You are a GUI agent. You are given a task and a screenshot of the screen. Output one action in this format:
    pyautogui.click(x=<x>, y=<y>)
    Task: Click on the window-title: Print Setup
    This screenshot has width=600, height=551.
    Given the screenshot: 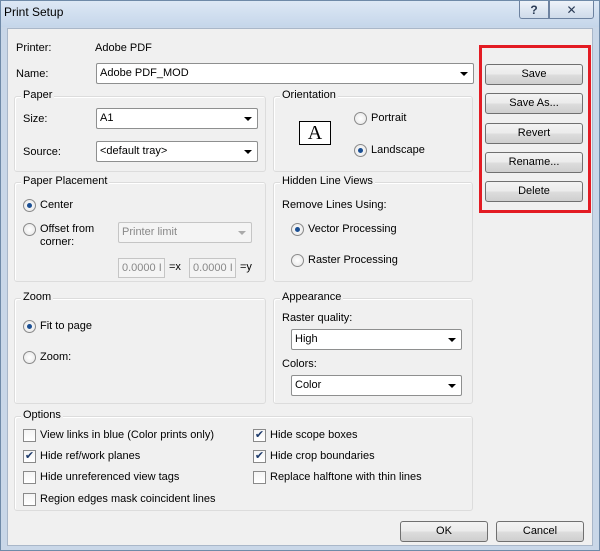 What is the action you would take?
    pyautogui.click(x=34, y=12)
    